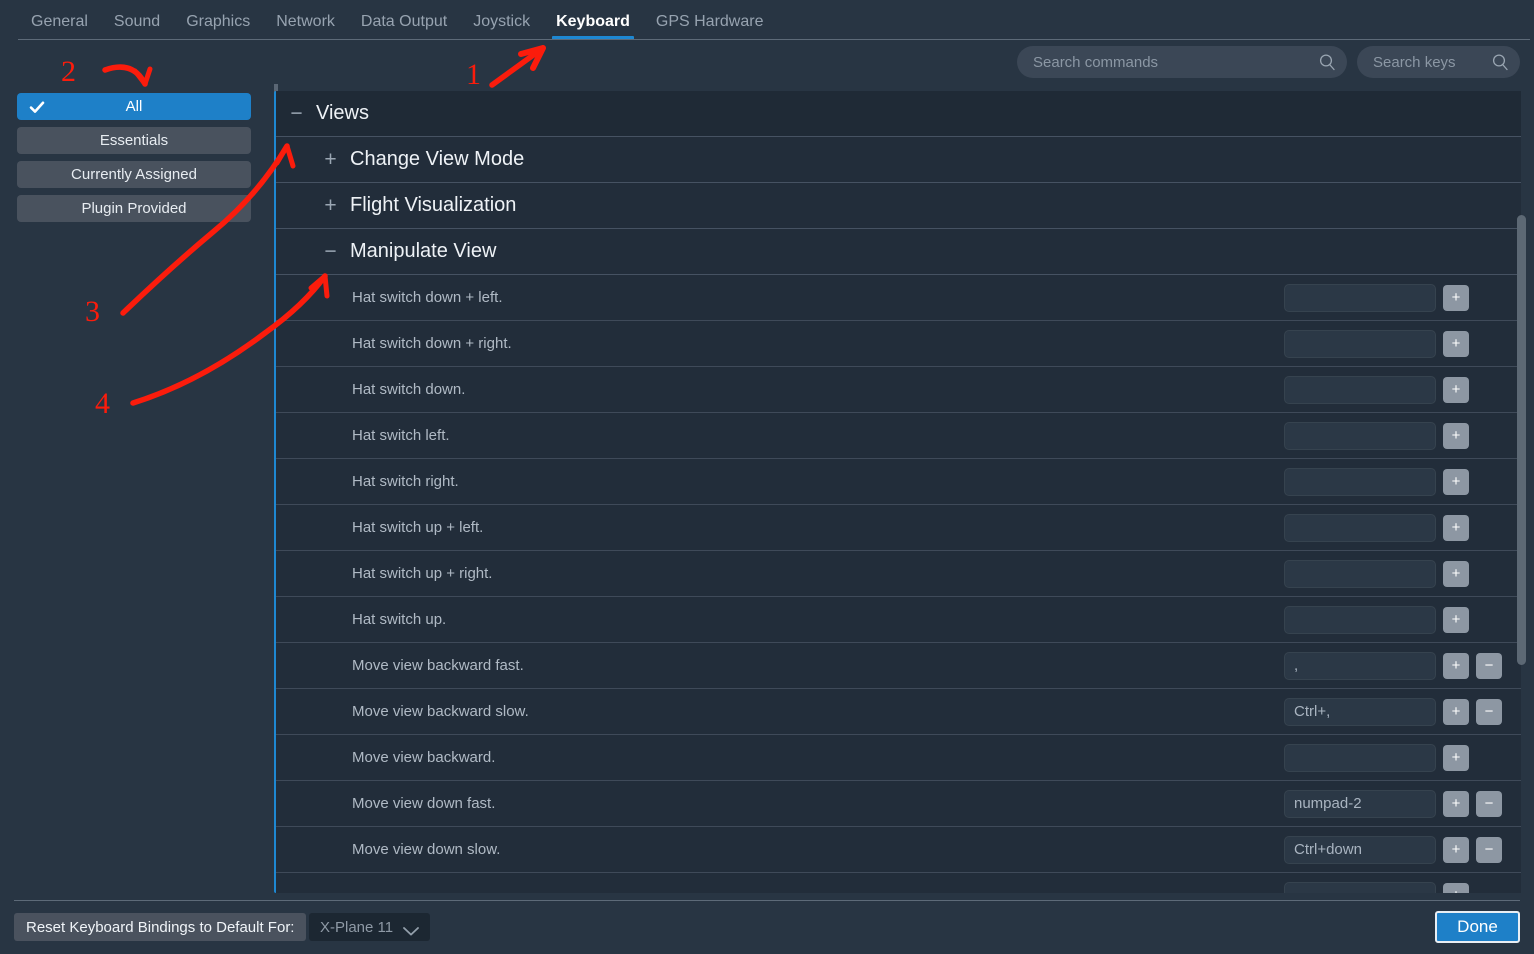 The height and width of the screenshot is (954, 1534). Describe the element at coordinates (898, 666) in the screenshot. I see `command-row: Move view backward fast., + −` at that location.